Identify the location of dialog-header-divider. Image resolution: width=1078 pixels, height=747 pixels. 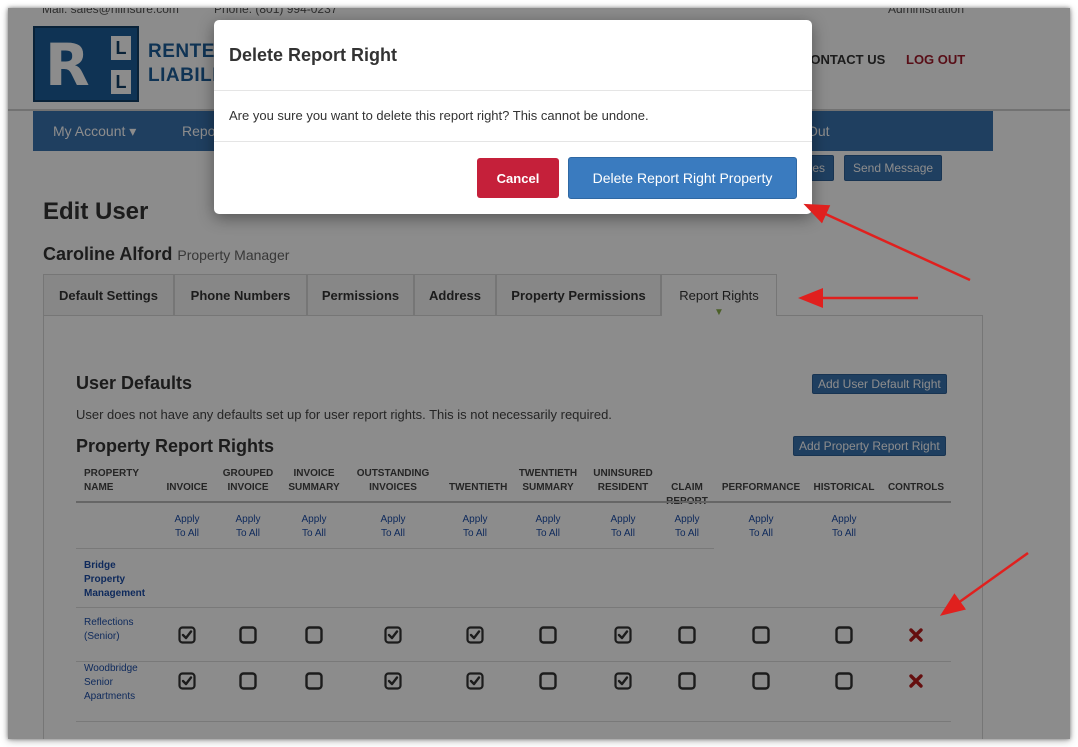
(513, 90).